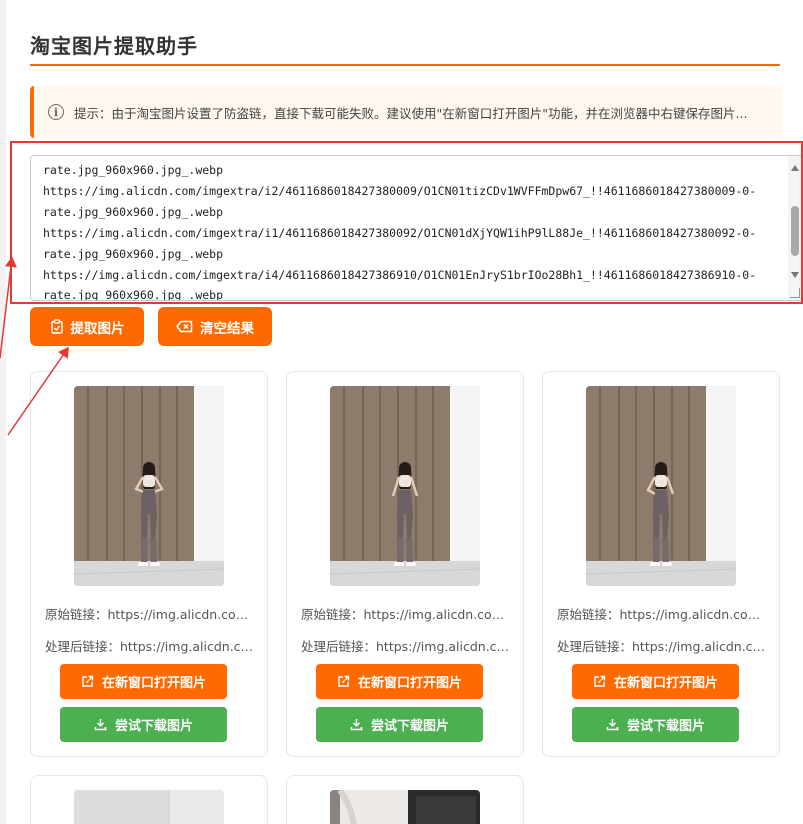 The width and height of the screenshot is (803, 824). I want to click on extract-button-label: 提取图片, so click(97, 328).